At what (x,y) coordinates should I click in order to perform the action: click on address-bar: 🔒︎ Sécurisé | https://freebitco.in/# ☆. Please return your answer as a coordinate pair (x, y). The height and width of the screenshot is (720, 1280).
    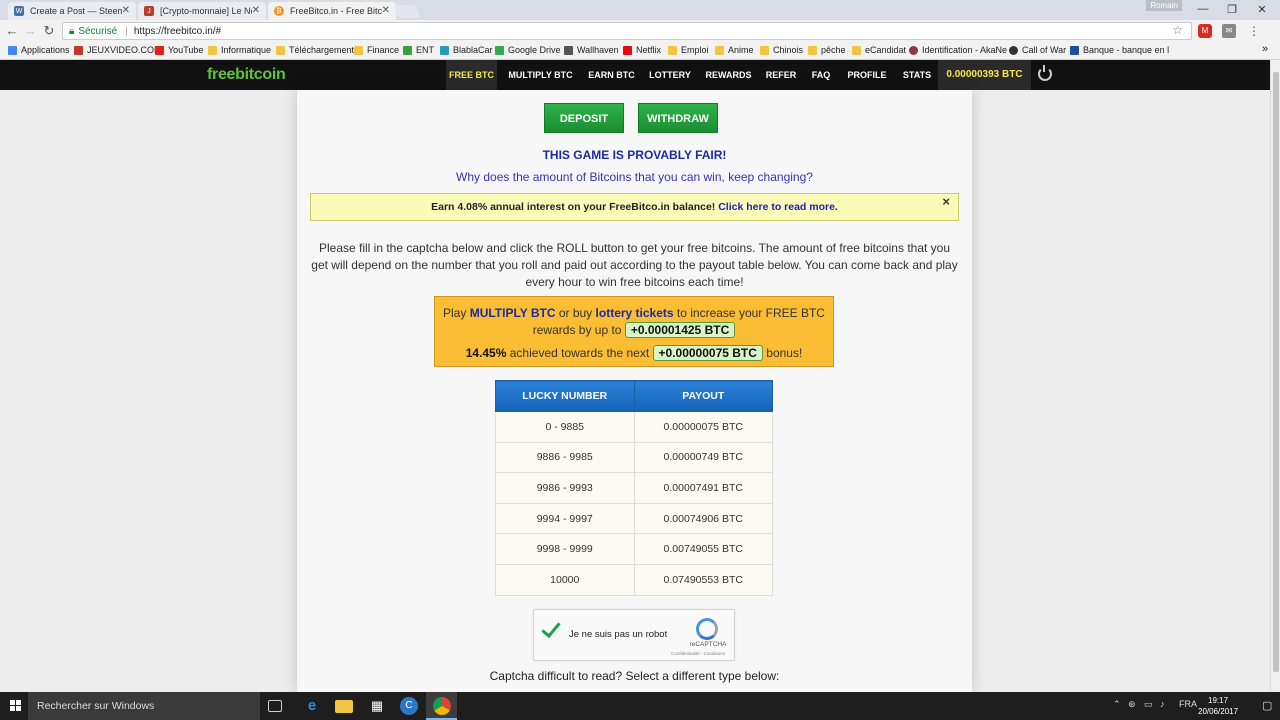
    Looking at the image, I should click on (627, 31).